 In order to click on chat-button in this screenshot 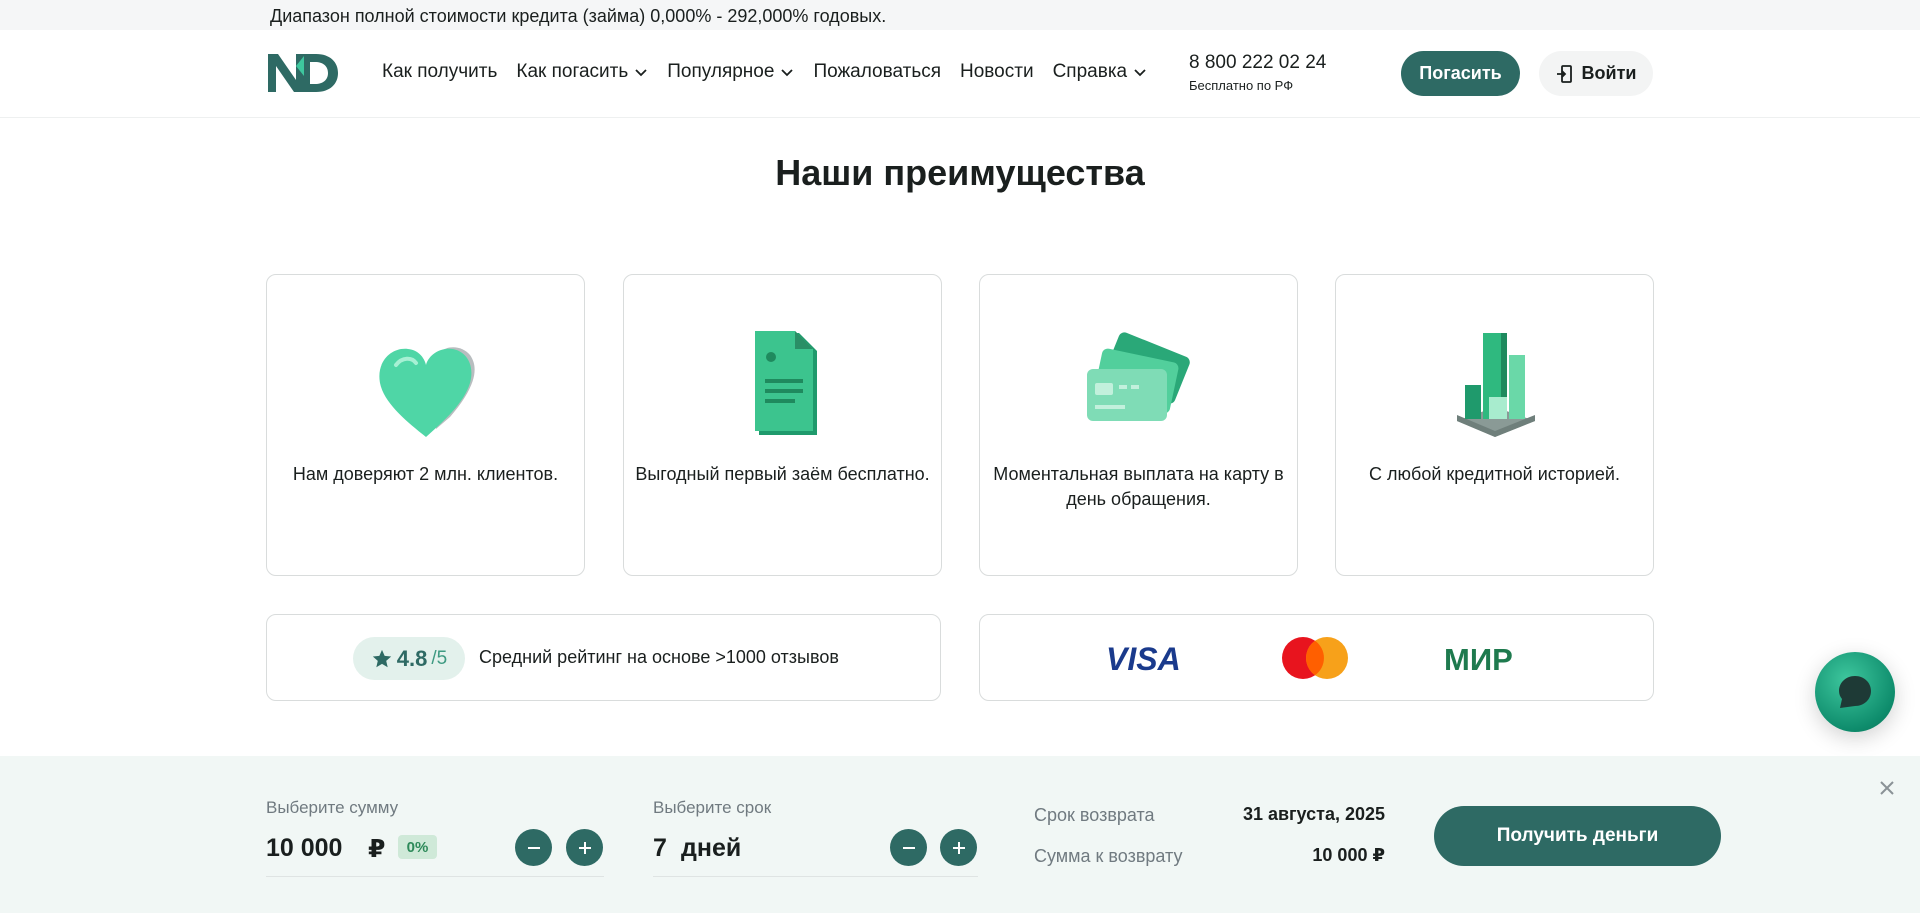, I will do `click(1855, 692)`.